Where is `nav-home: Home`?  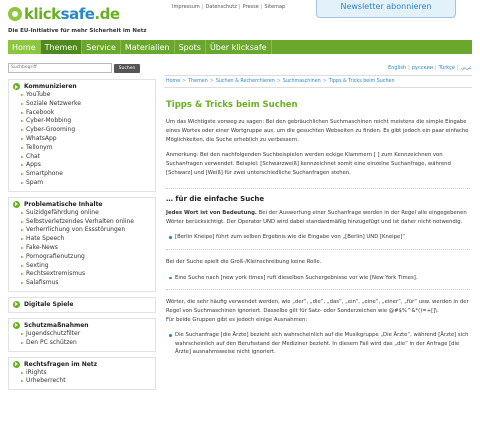
nav-home: Home is located at coordinates (24, 47).